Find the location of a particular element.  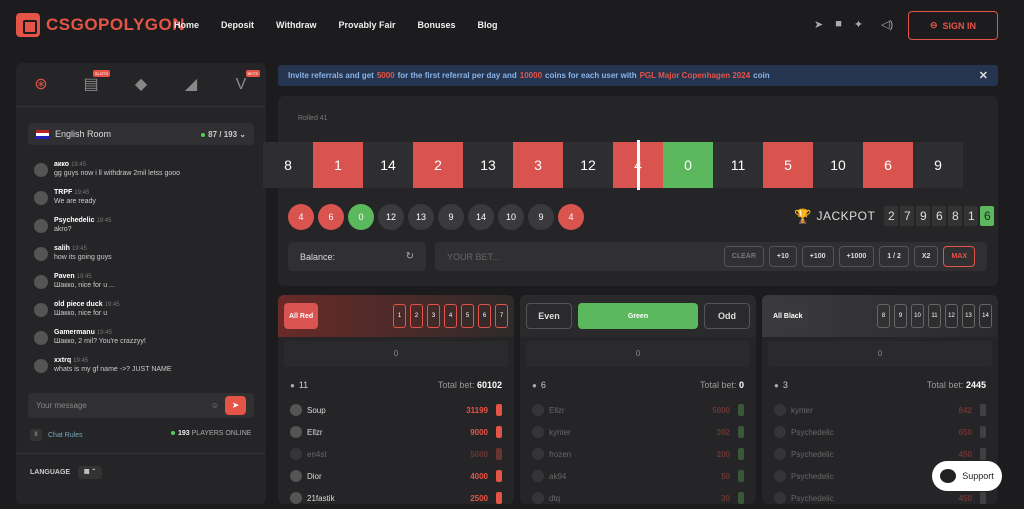

nav-deposit: Deposit is located at coordinates (237, 25).